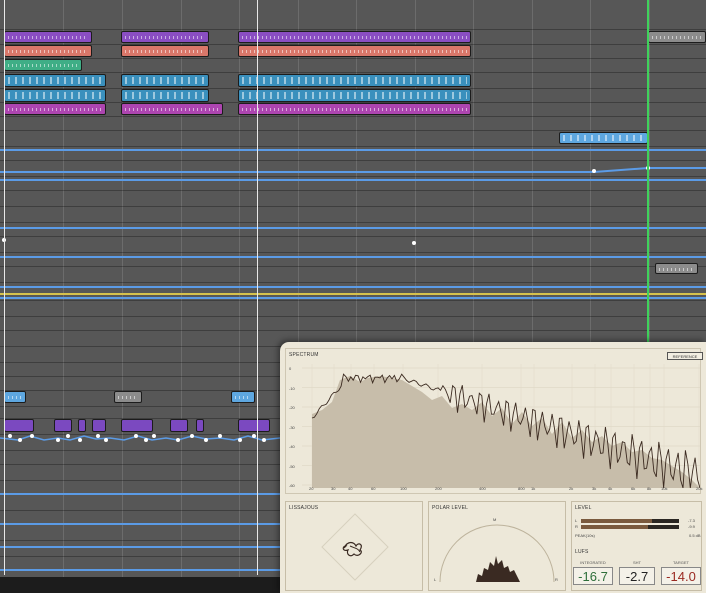 The height and width of the screenshot is (593, 706). What do you see at coordinates (633, 488) in the screenshot?
I see `spectrum-x-tick: 6k` at bounding box center [633, 488].